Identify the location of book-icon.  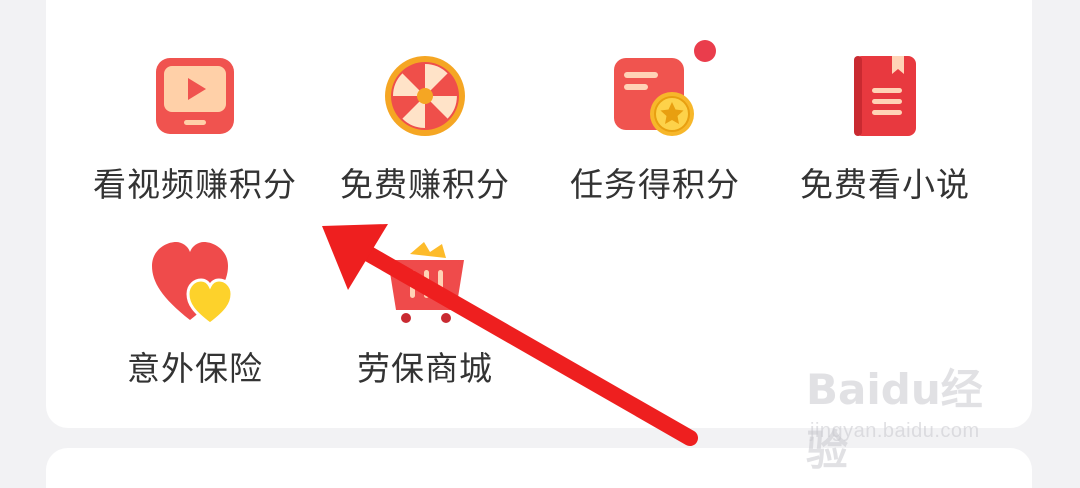
(885, 96).